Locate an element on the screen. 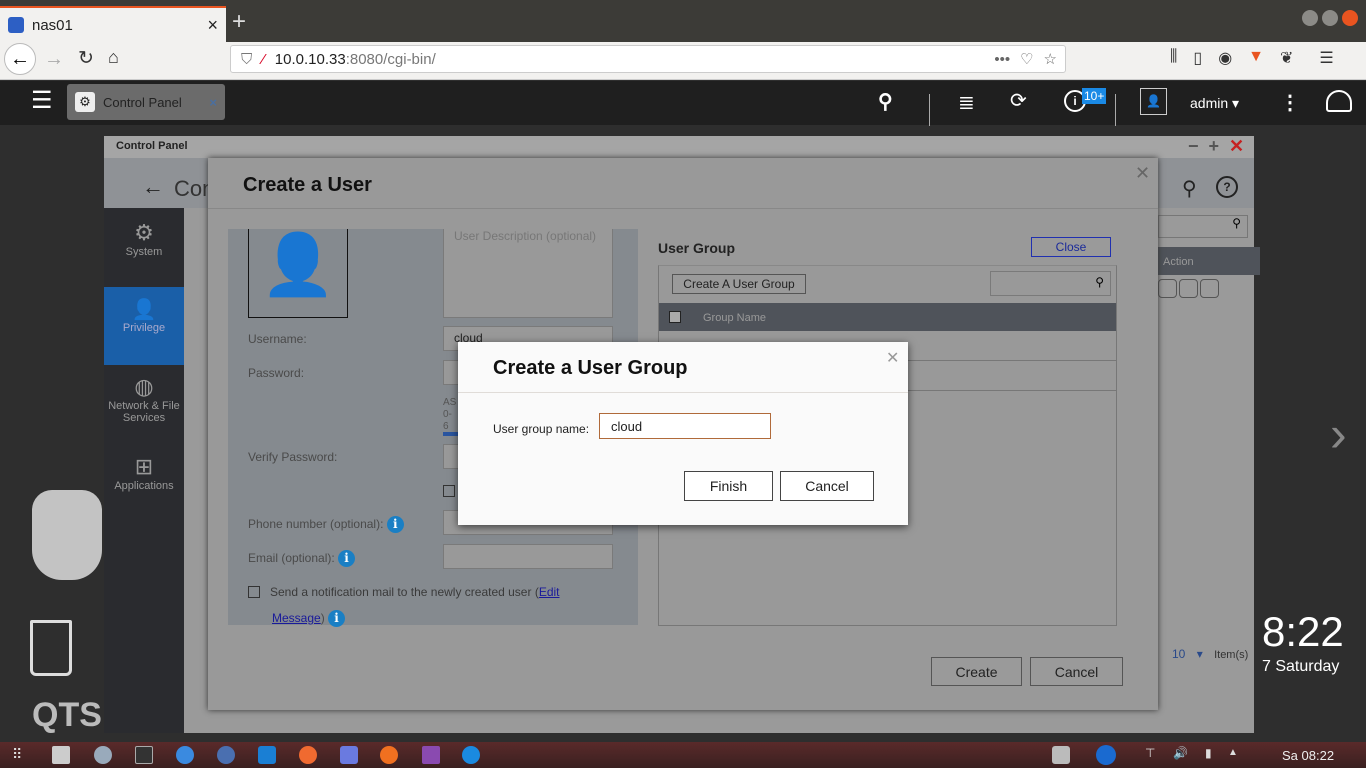  close-icon: ✕ is located at coordinates (1236, 146).